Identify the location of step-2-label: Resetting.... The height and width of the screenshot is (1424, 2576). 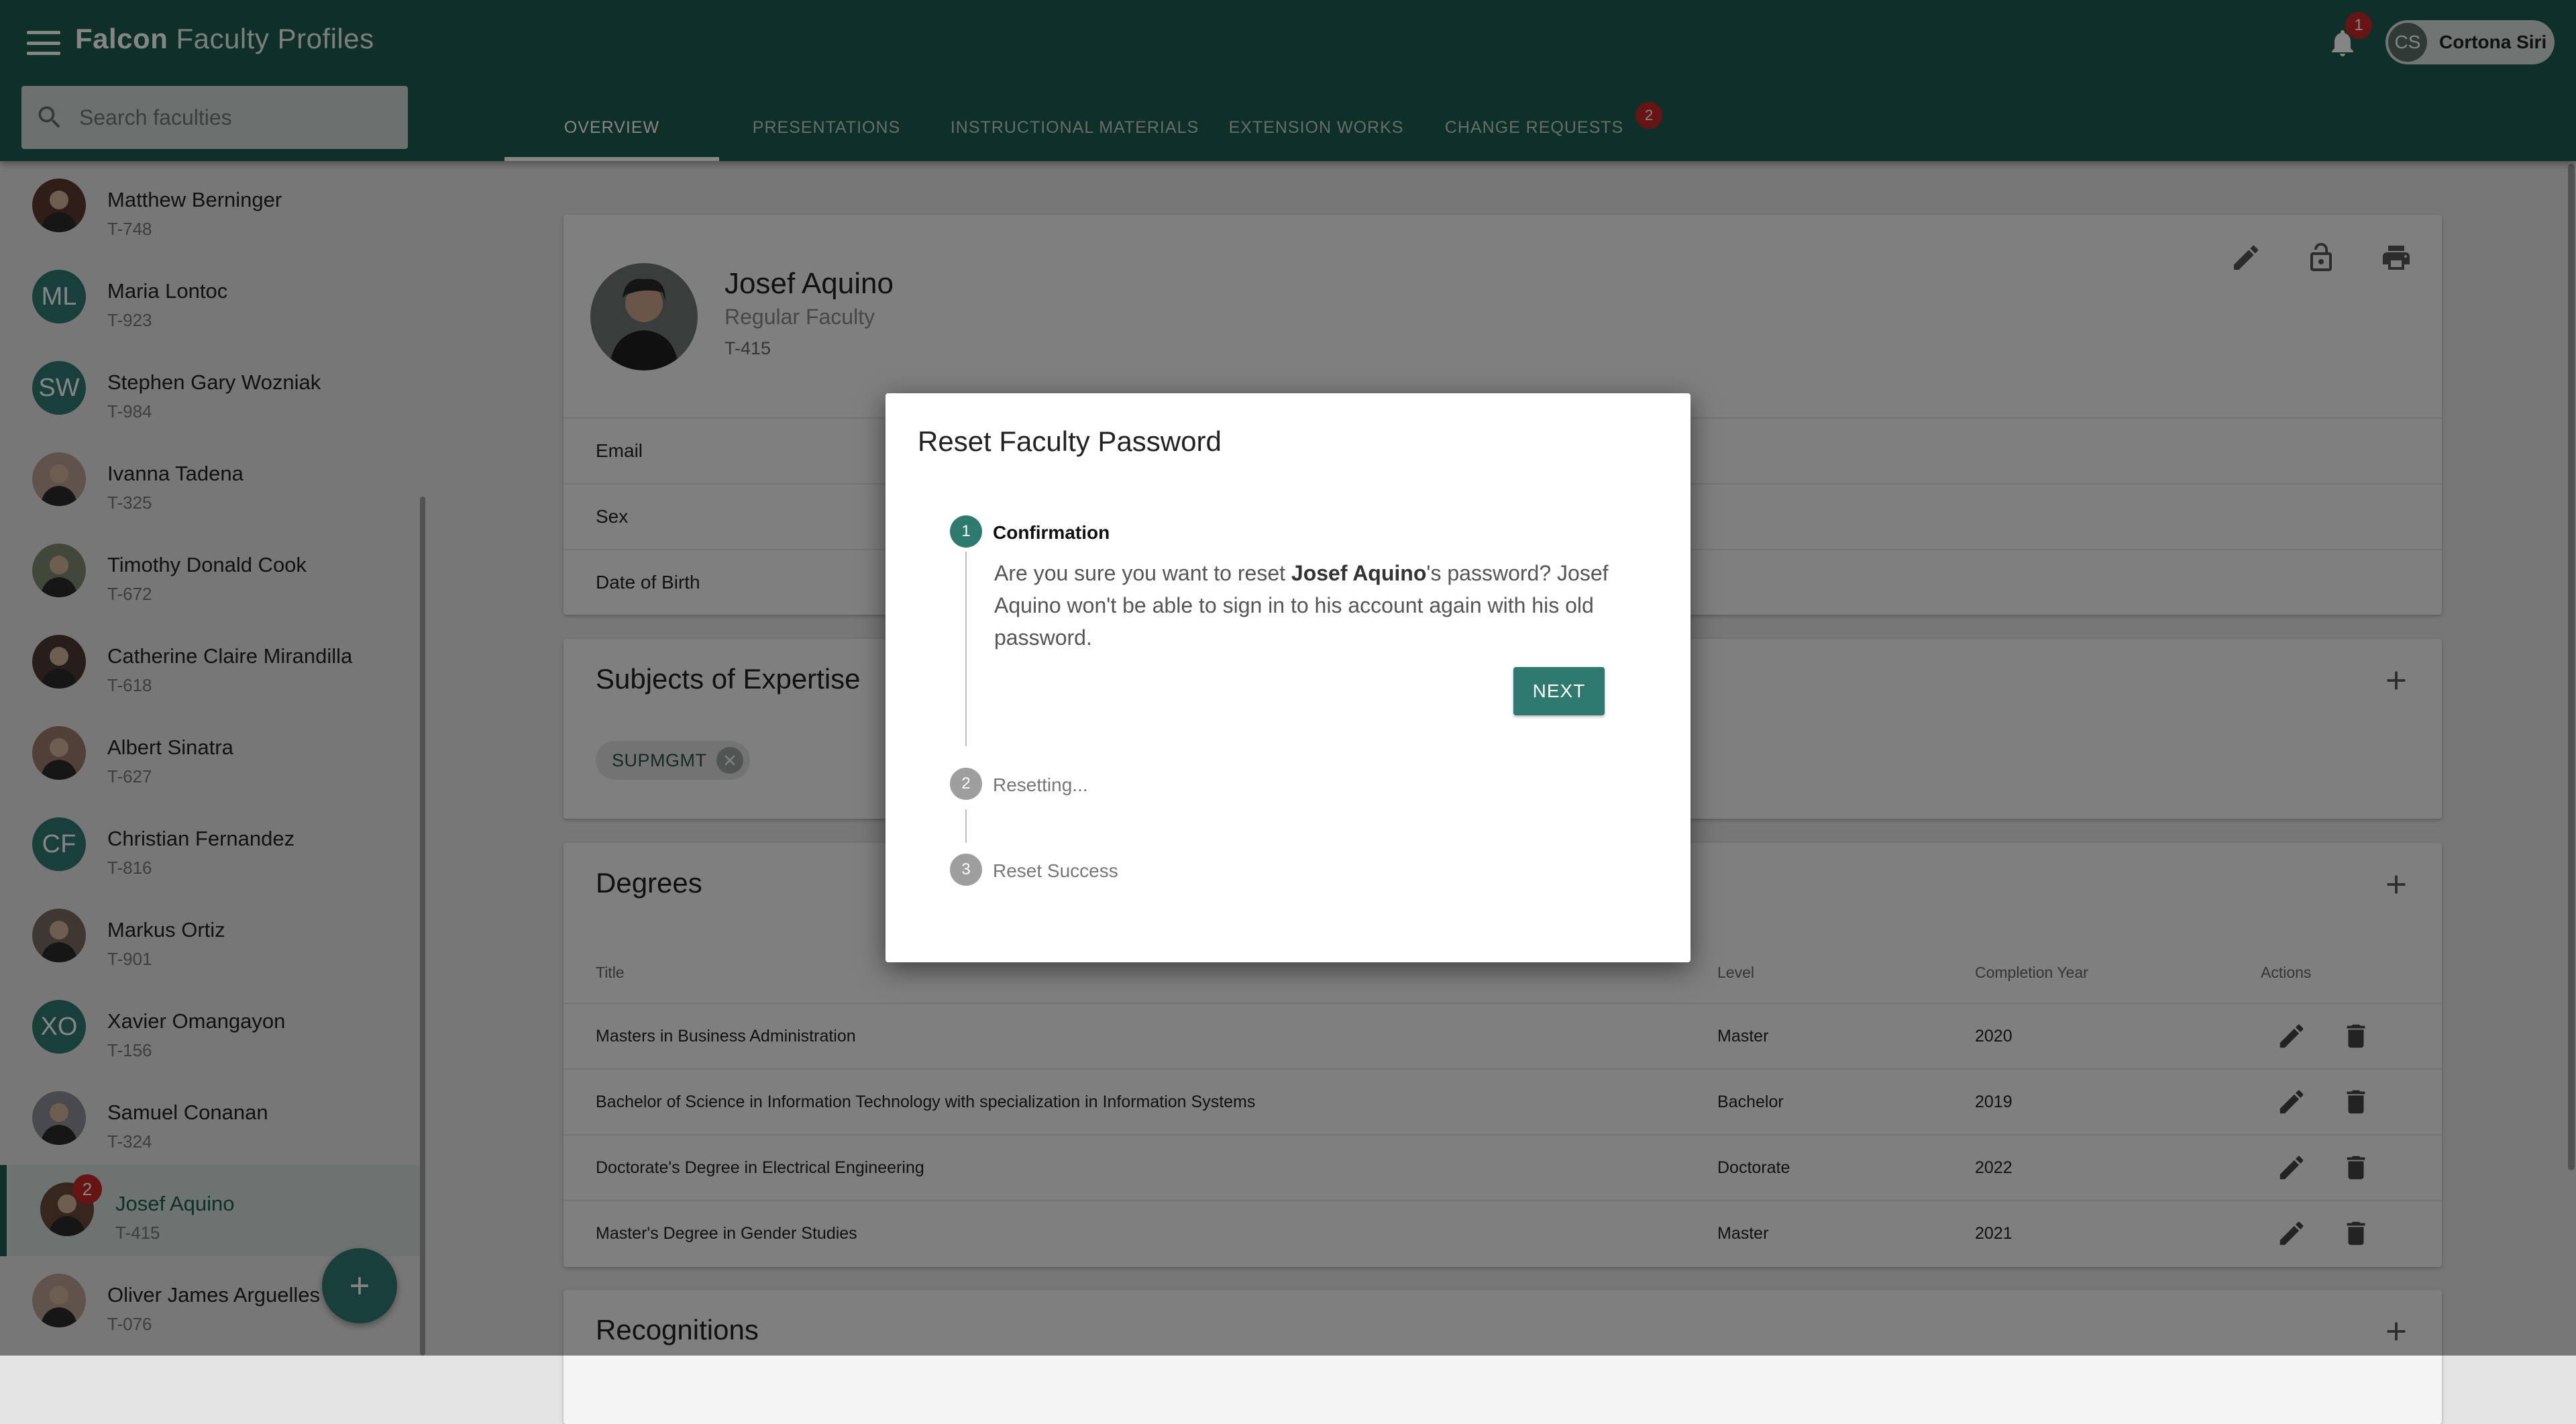
(1040, 784).